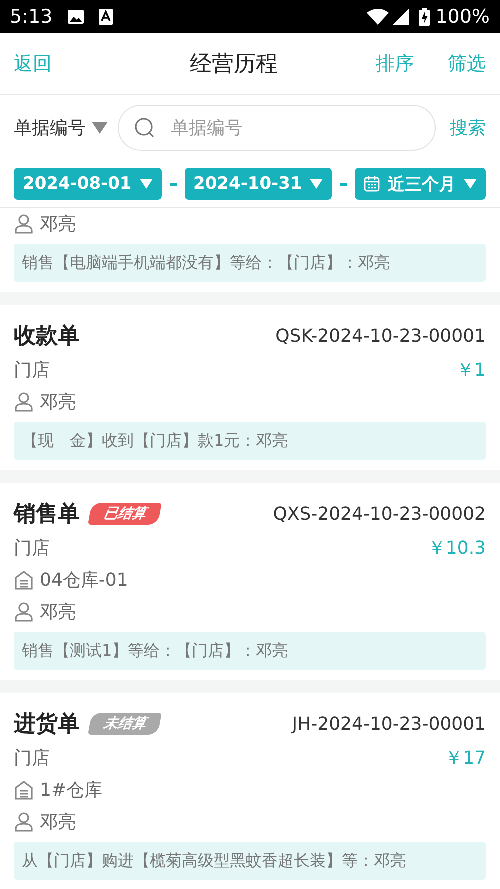 Image resolution: width=500 pixels, height=889 pixels. What do you see at coordinates (105, 16) in the screenshot?
I see `font-icon` at bounding box center [105, 16].